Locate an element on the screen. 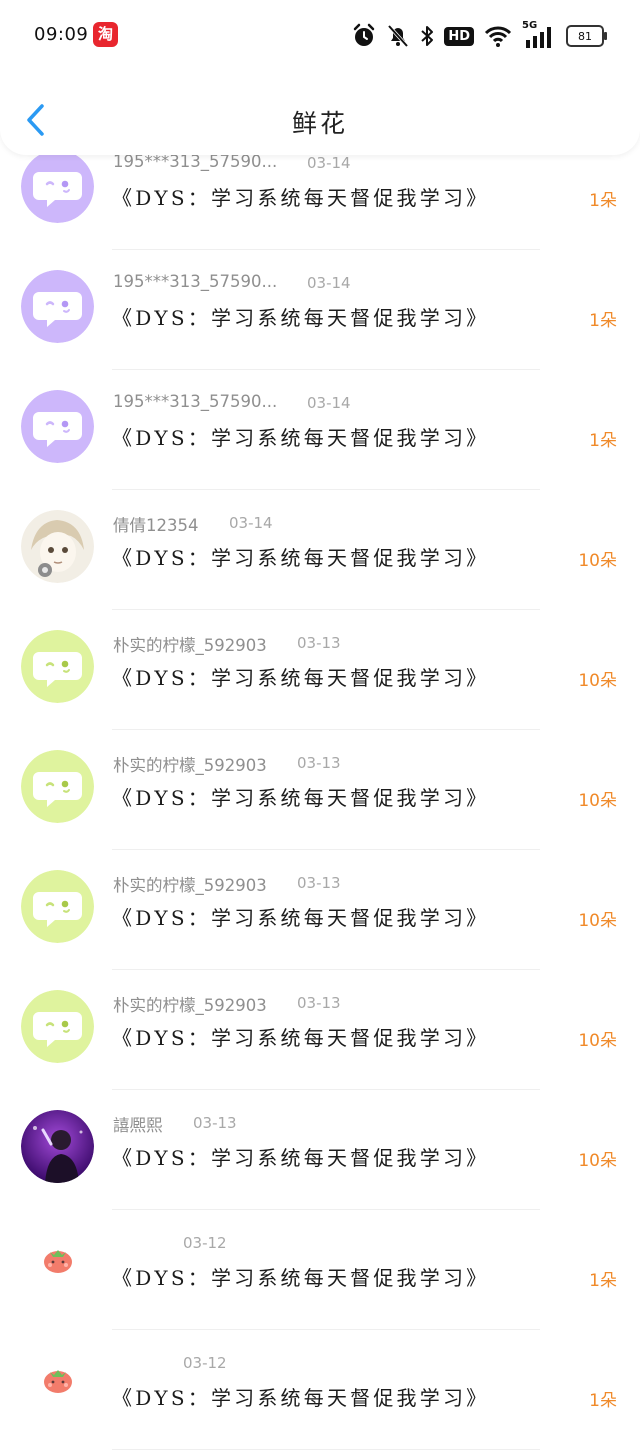 The height and width of the screenshot is (1450, 640). battery-icon: 81 is located at coordinates (586, 36).